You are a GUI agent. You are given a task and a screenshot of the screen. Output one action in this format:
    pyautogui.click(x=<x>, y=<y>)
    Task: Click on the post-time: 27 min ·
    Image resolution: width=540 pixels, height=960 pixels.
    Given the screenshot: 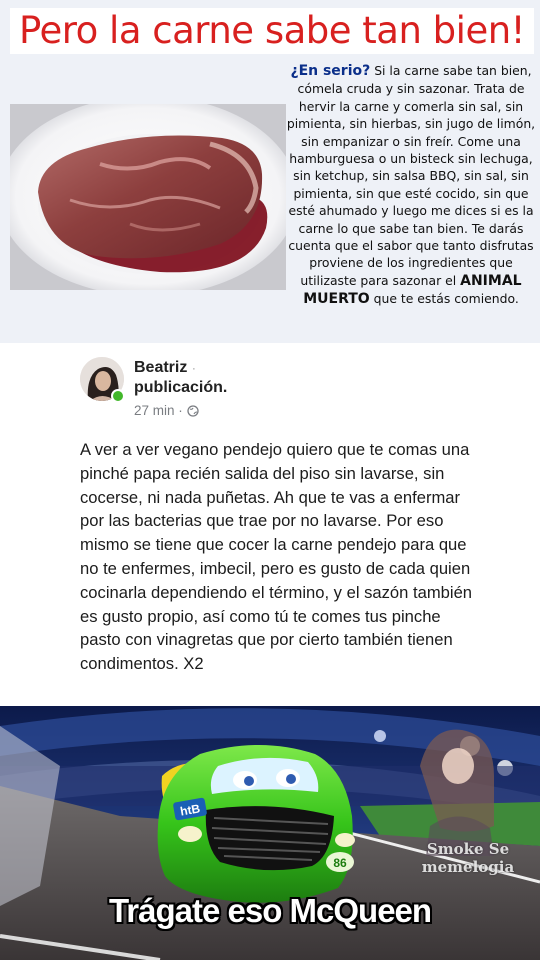 What is the action you would take?
    pyautogui.click(x=158, y=411)
    